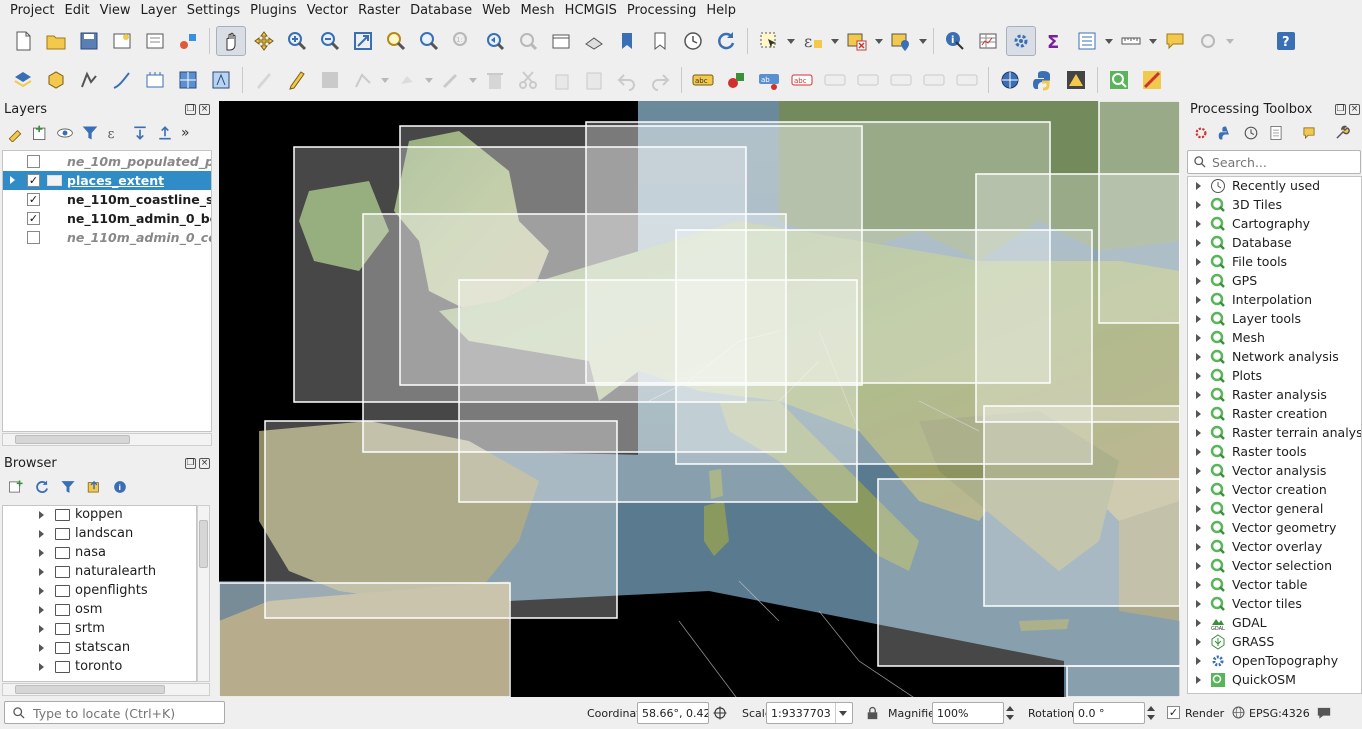  What do you see at coordinates (23, 41) in the screenshot?
I see `new-project-icon` at bounding box center [23, 41].